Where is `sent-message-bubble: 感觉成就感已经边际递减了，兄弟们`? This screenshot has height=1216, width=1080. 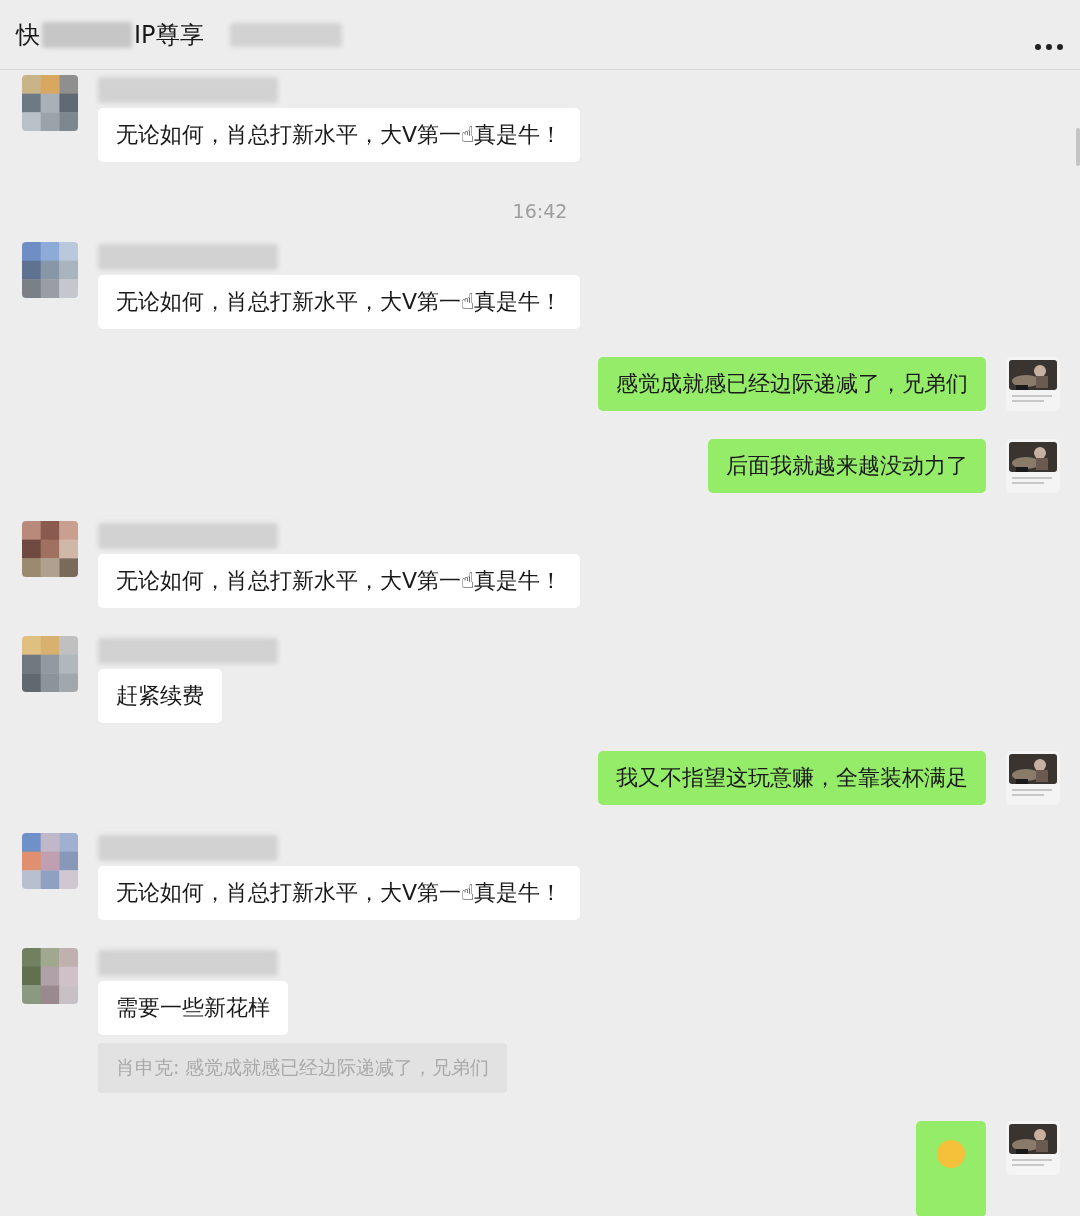
sent-message-bubble: 感觉成就感已经边际递减了，兄弟们 is located at coordinates (792, 384).